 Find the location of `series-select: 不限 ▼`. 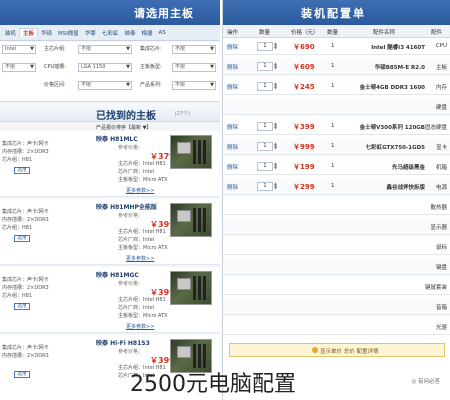

series-select: 不限 ▼ is located at coordinates (194, 85).